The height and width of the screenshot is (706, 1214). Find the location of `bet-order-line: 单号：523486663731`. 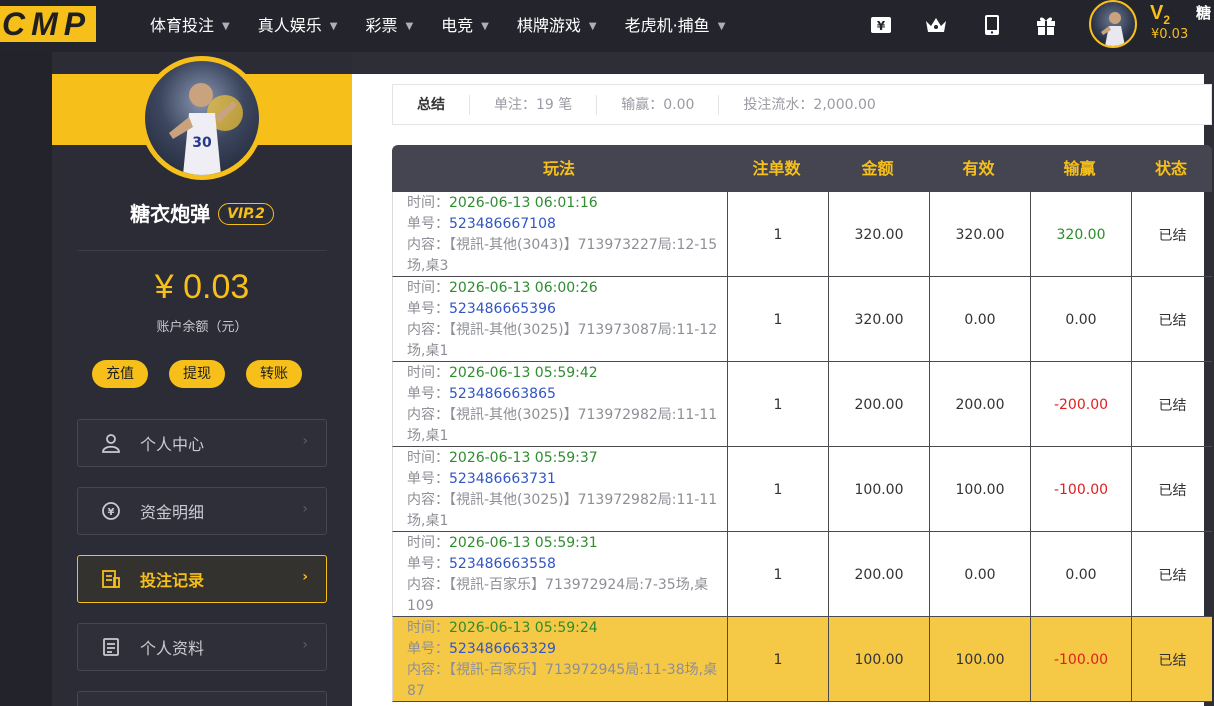

bet-order-line: 单号：523486663731 is located at coordinates (566, 479).